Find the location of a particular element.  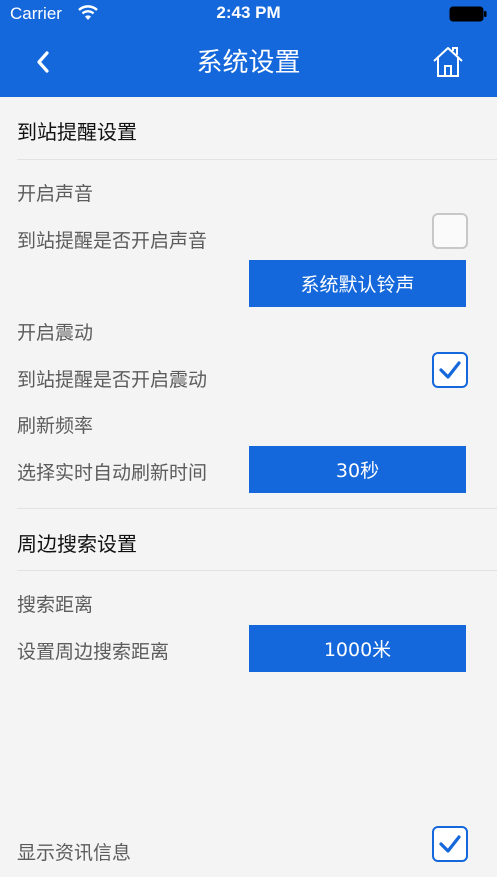

home-icon is located at coordinates (448, 62).